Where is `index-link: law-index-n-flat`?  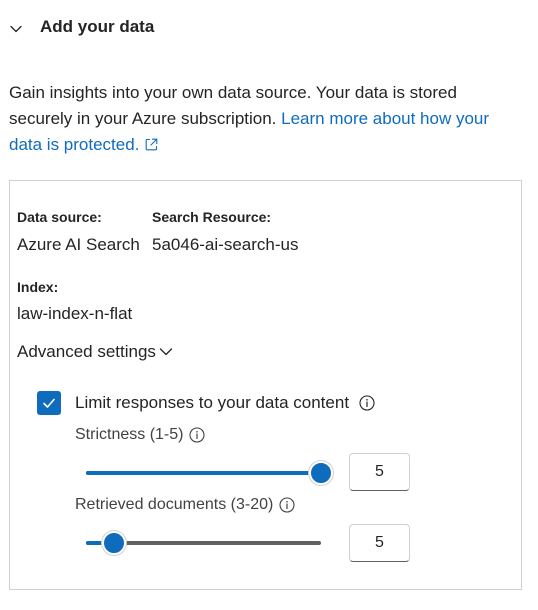
index-link: law-index-n-flat is located at coordinates (74, 314).